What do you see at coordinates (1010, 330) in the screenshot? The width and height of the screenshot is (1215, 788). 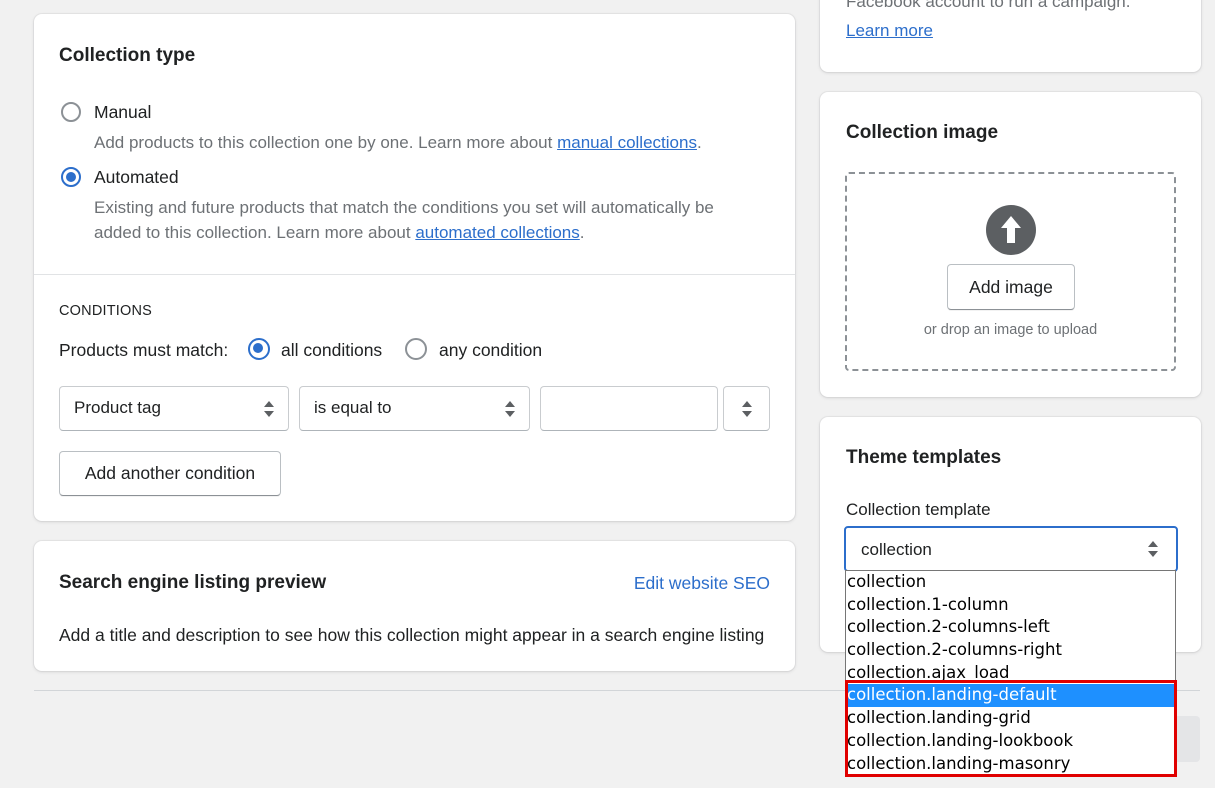 I see `dropzone-hint: or drop an image to upload` at bounding box center [1010, 330].